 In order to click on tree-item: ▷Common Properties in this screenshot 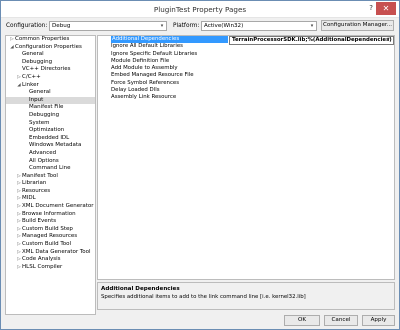, I will do `click(50, 40)`.